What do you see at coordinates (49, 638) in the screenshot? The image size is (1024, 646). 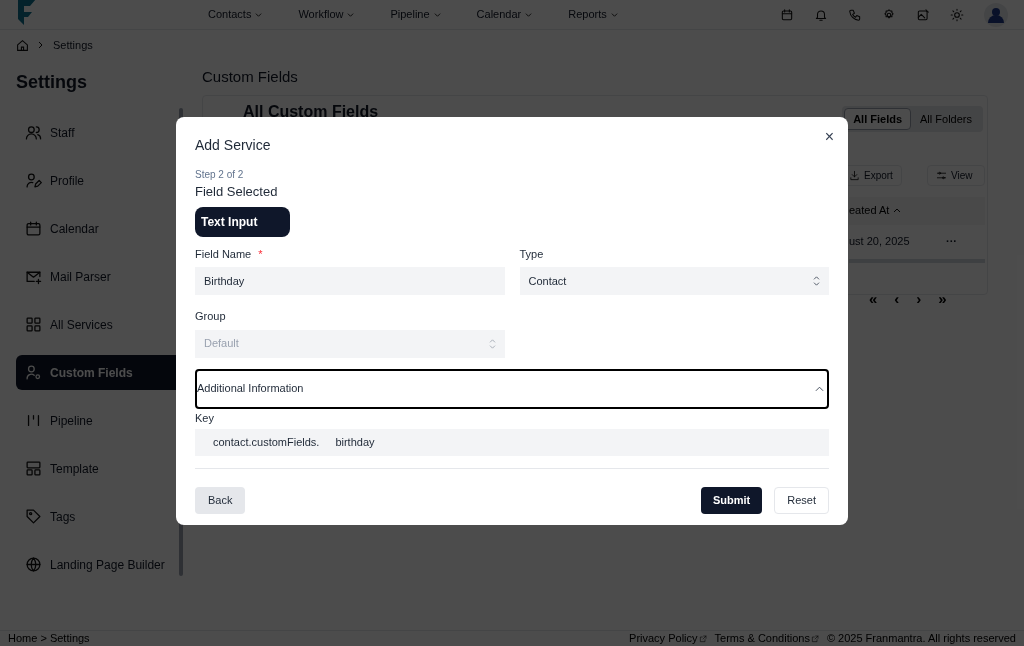 I see `footer-breadcrumb: Home > Settings` at bounding box center [49, 638].